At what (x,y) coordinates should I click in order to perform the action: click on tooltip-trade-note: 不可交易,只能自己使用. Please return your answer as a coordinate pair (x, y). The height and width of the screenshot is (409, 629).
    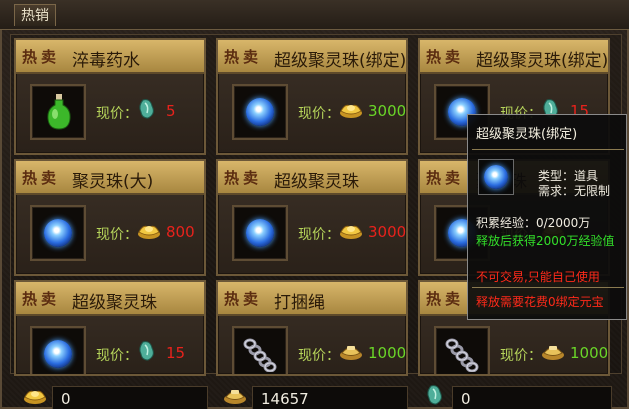
    Looking at the image, I should click on (538, 277).